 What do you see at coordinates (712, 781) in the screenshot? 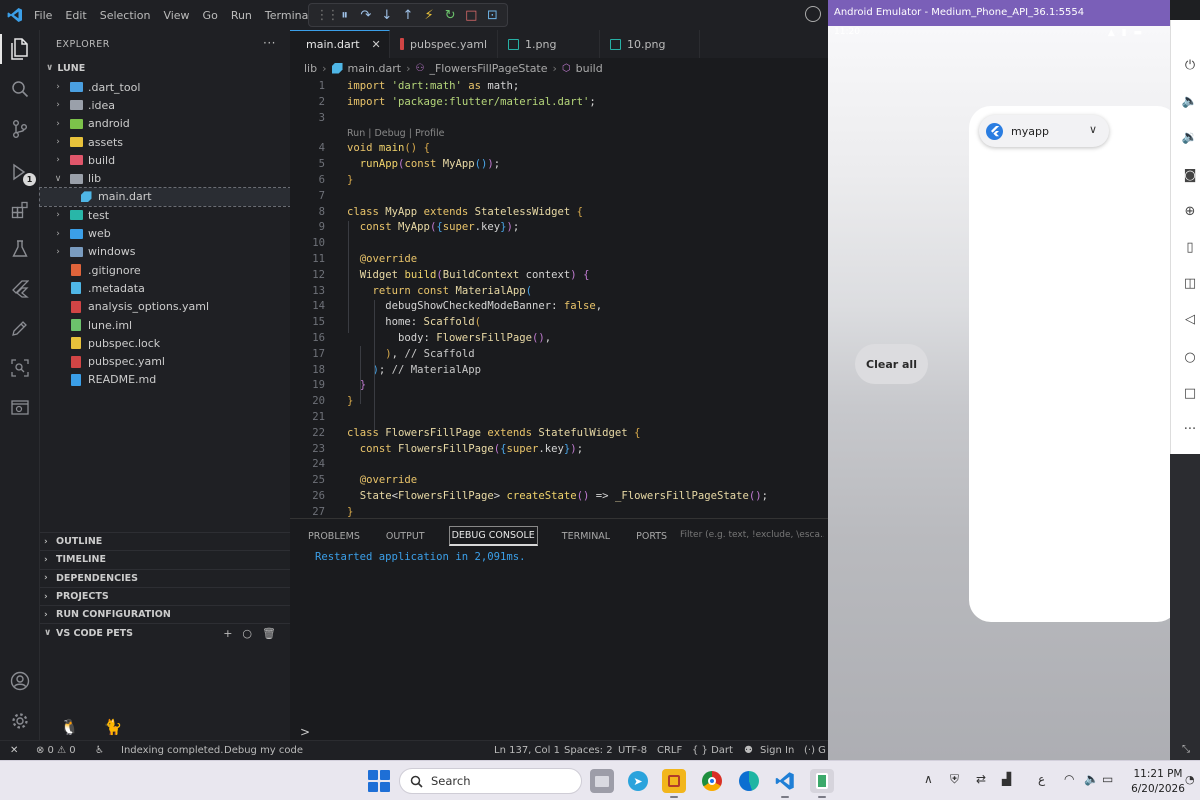
I see `chrome-icon` at bounding box center [712, 781].